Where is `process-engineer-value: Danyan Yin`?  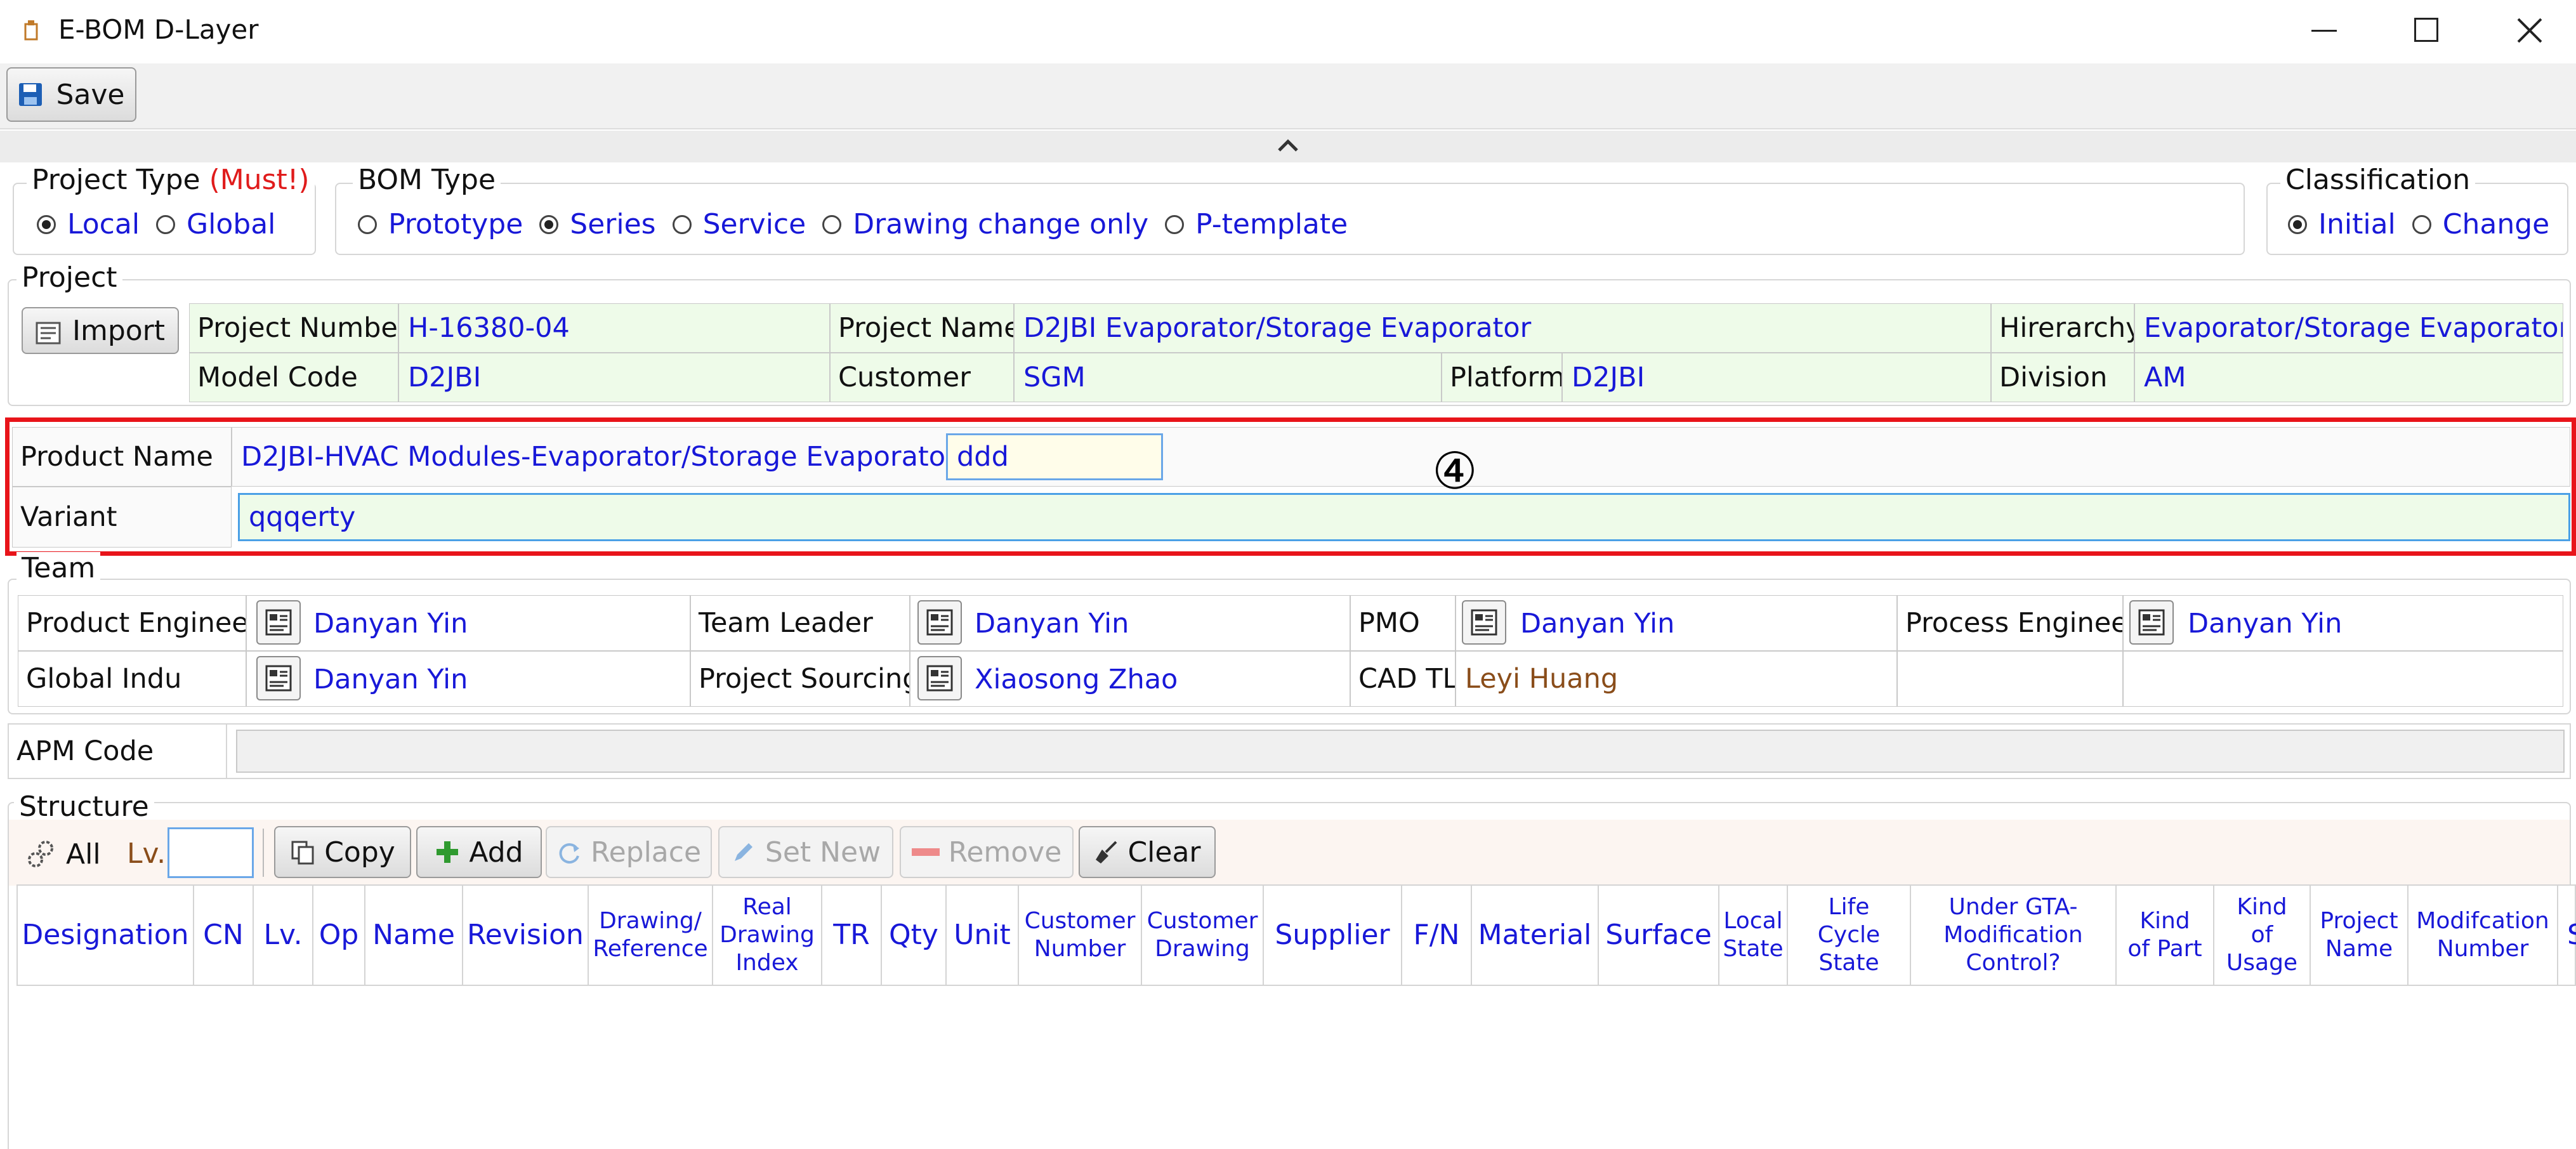
process-engineer-value: Danyan Yin is located at coordinates (2265, 624).